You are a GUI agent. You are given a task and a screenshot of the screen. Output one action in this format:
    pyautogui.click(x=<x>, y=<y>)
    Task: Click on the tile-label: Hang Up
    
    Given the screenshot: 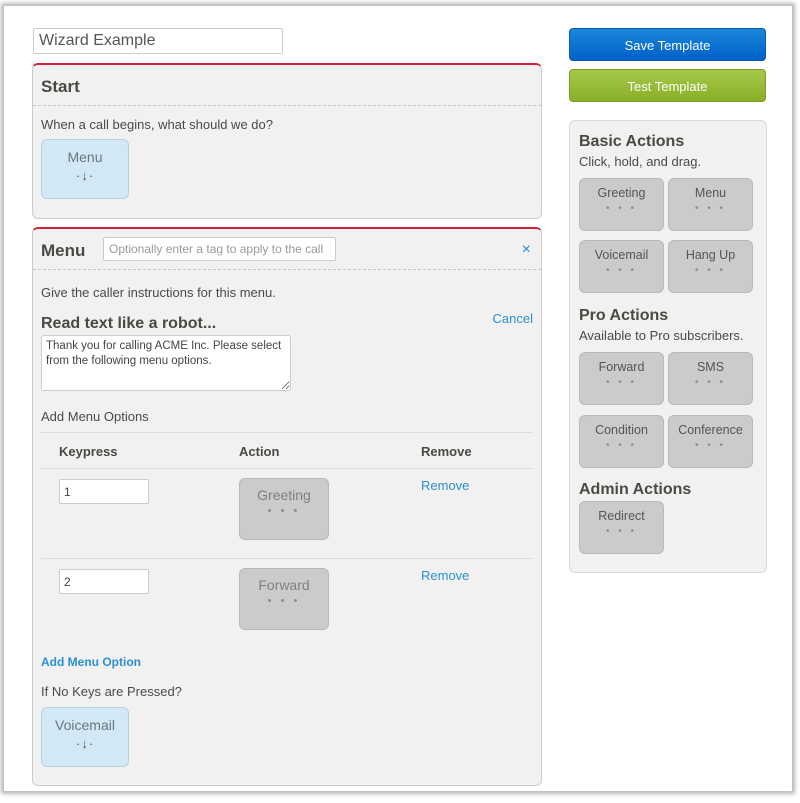 What is the action you would take?
    pyautogui.click(x=710, y=255)
    